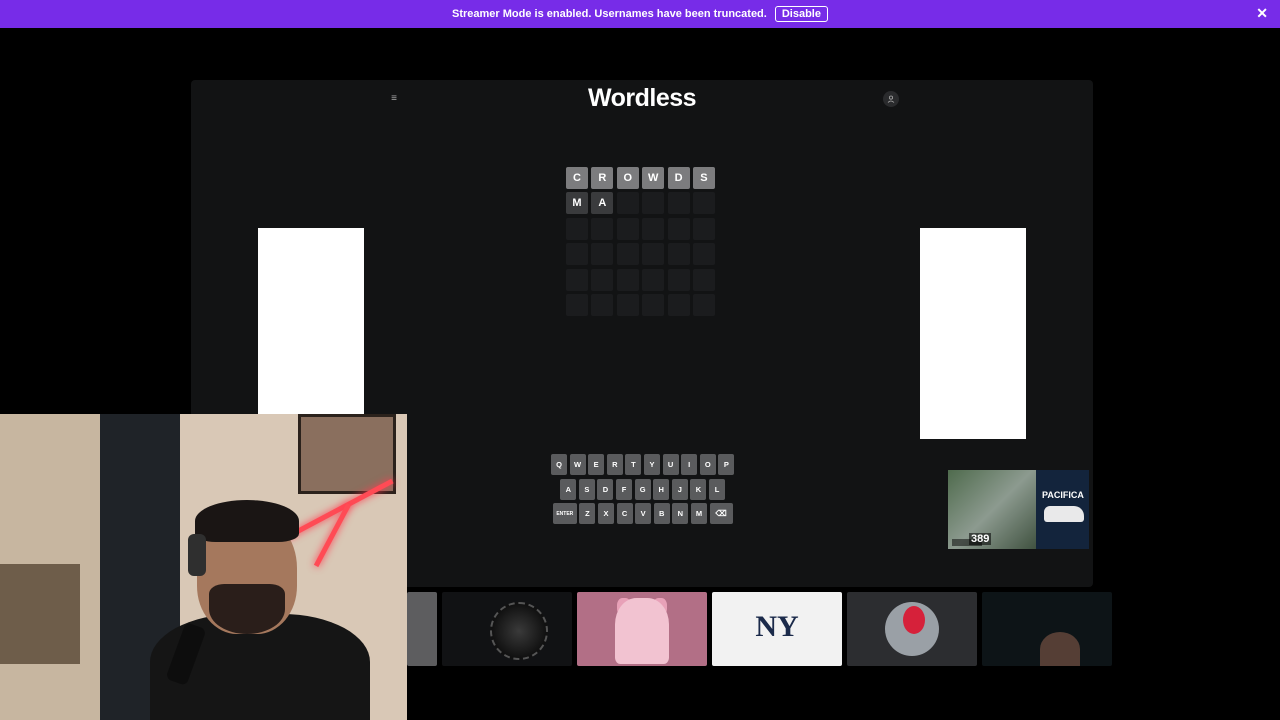 The height and width of the screenshot is (720, 1280). I want to click on key-j: J, so click(679, 489).